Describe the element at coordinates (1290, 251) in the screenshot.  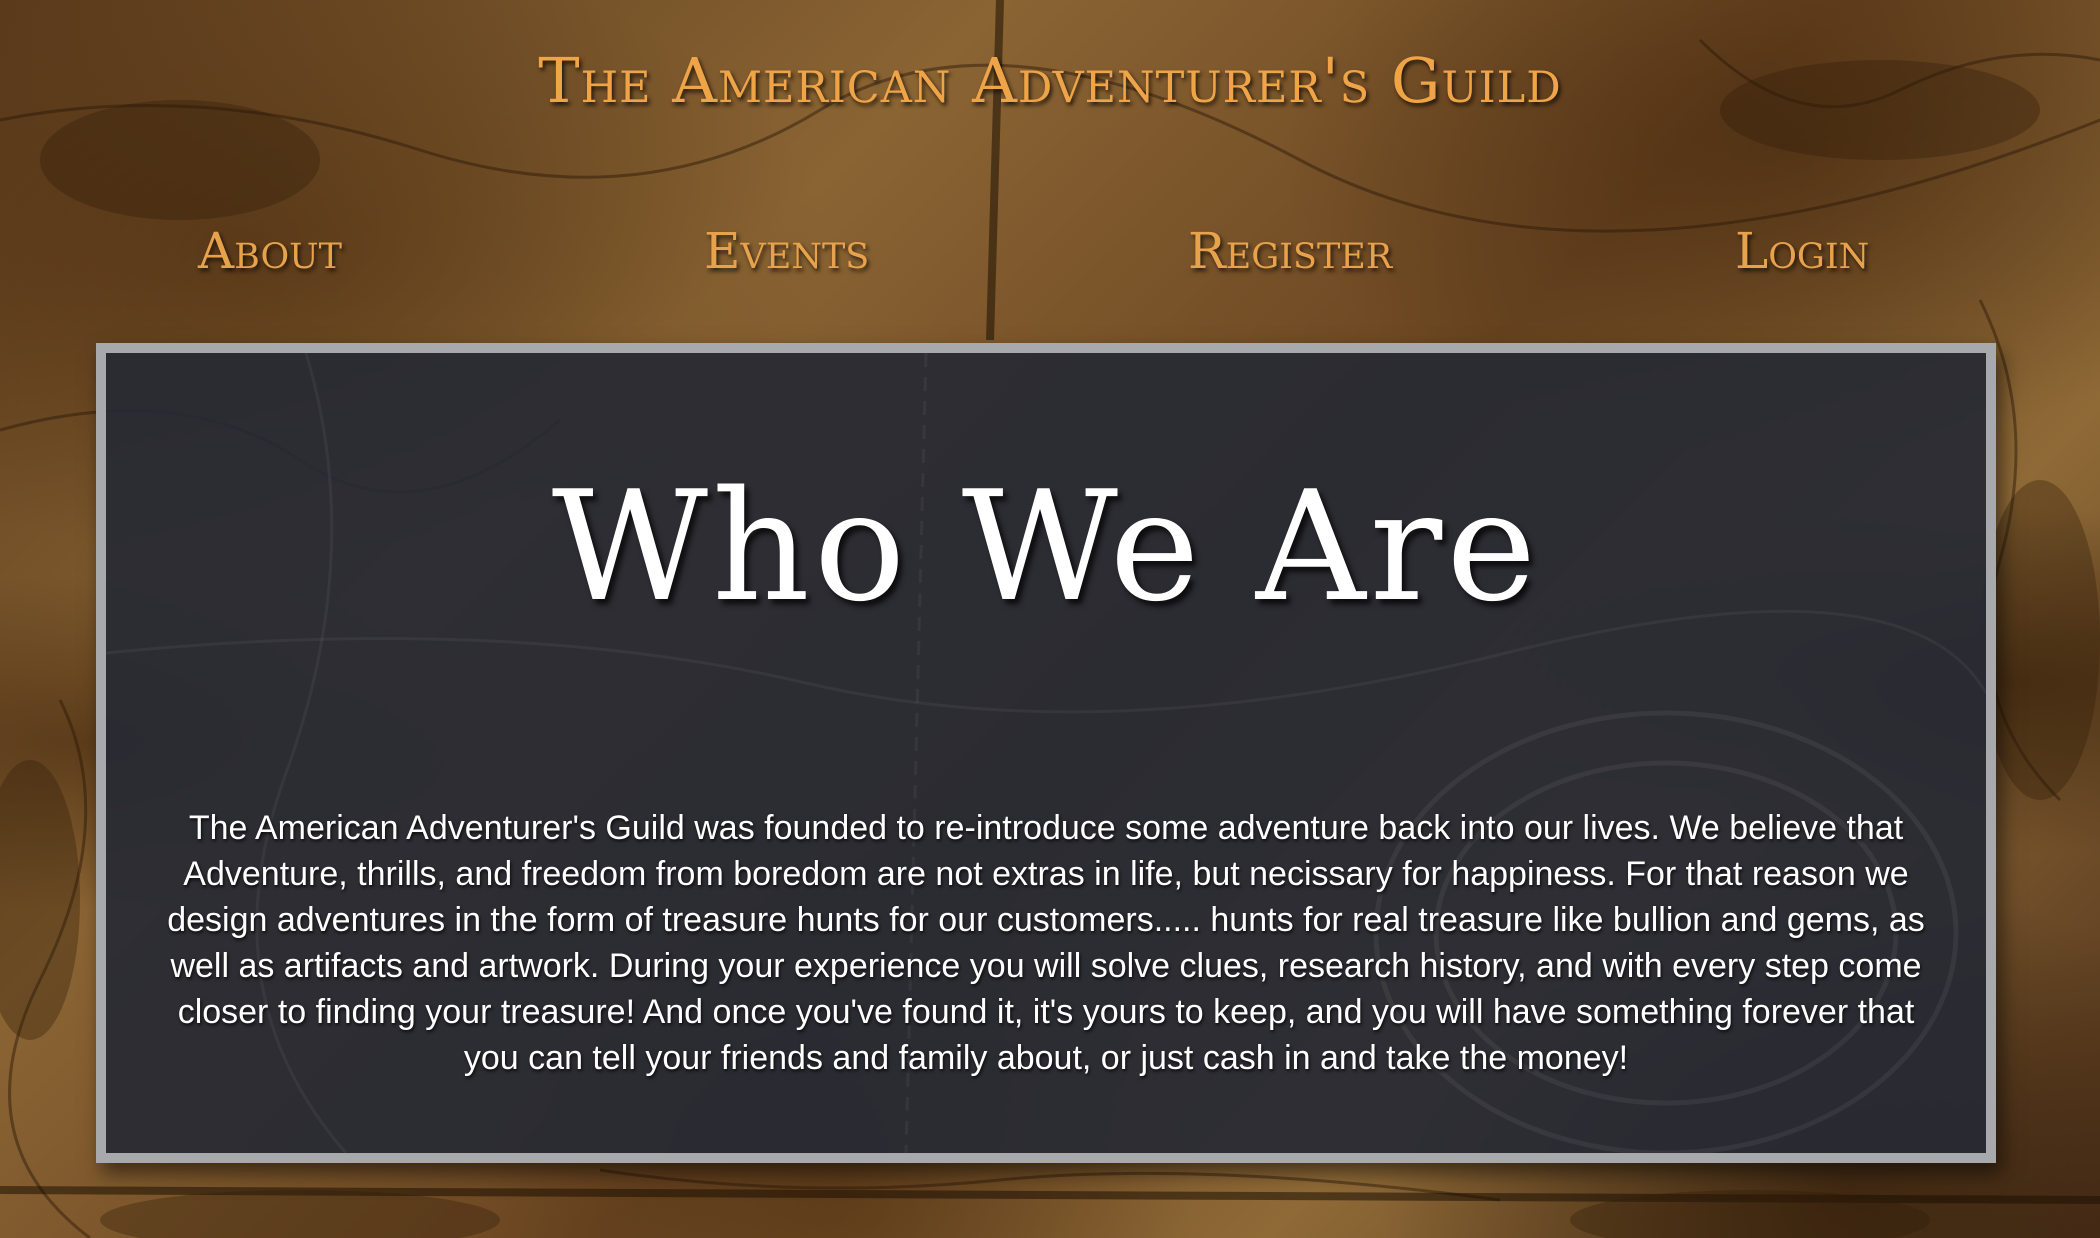
I see `nav-link-register: Register` at that location.